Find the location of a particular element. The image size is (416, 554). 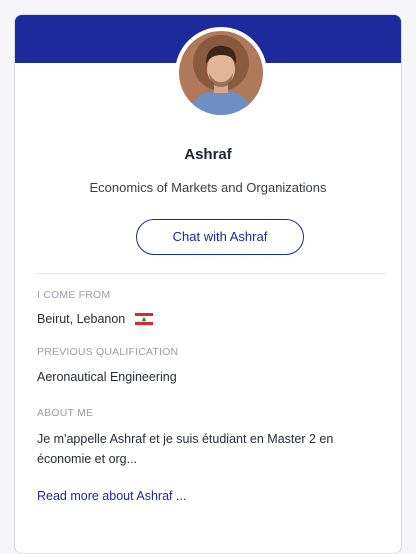

qualification-value: Aeronautical Engineering is located at coordinates (107, 377).